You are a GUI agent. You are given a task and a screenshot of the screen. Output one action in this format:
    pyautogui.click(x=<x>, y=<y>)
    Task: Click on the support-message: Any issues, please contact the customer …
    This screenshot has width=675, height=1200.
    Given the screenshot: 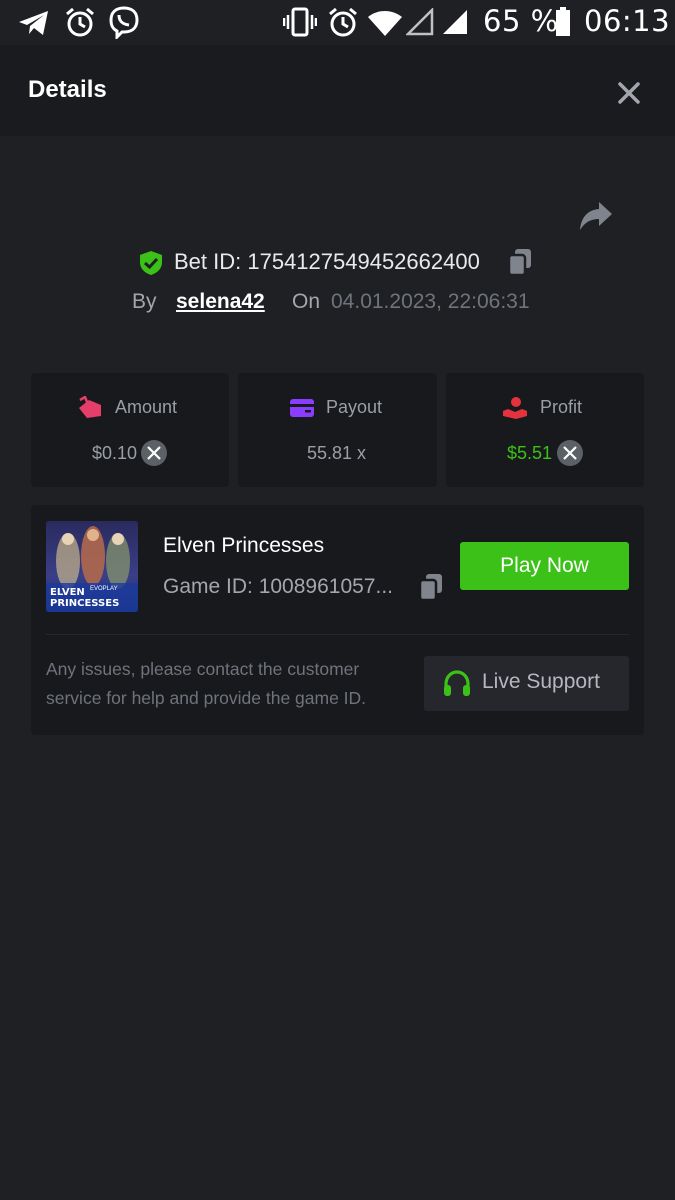 What is the action you would take?
    pyautogui.click(x=206, y=683)
    